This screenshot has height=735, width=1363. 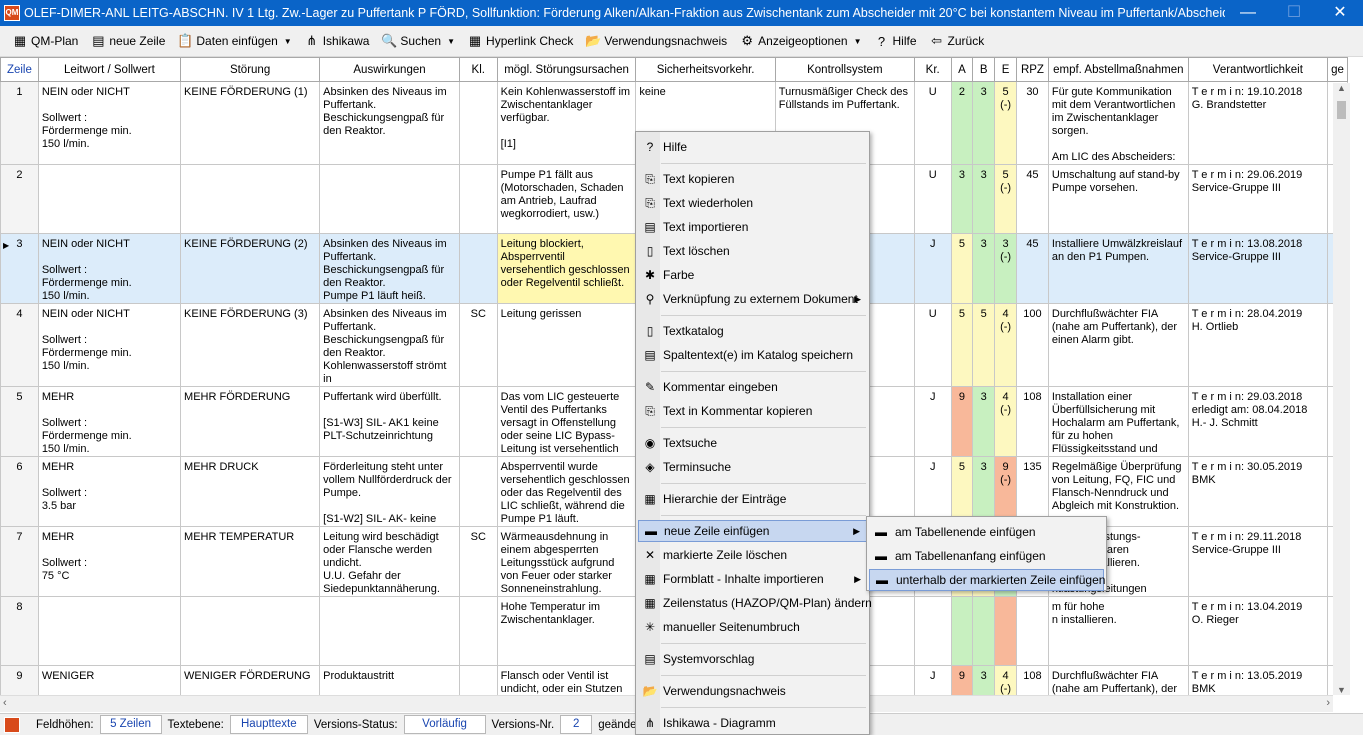 What do you see at coordinates (752, 467) in the screenshot?
I see `menu-item-terminsuche: ◈ Terminsuche` at bounding box center [752, 467].